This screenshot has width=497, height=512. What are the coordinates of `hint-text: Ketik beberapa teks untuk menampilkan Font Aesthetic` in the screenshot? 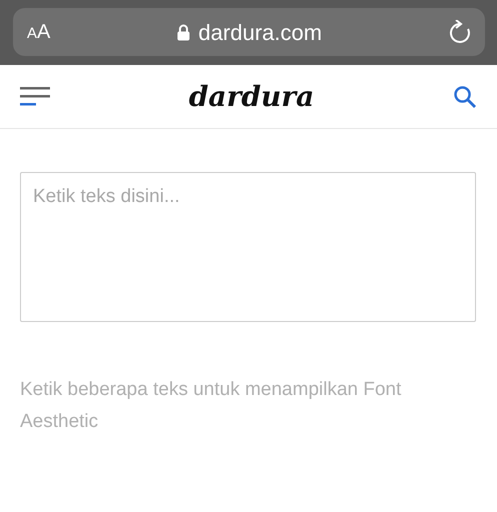 It's located at (211, 406).